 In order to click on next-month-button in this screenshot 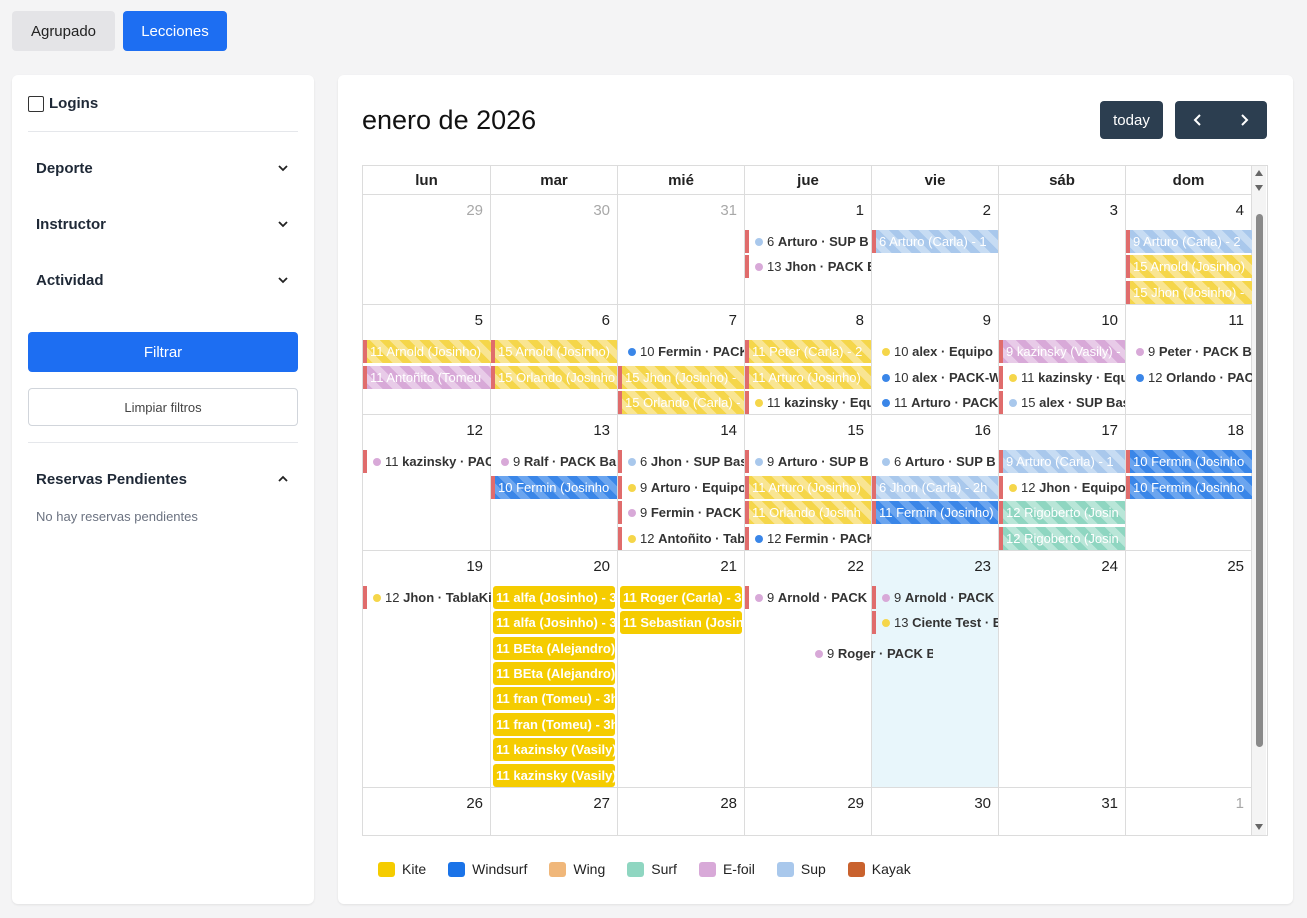, I will do `click(1244, 120)`.